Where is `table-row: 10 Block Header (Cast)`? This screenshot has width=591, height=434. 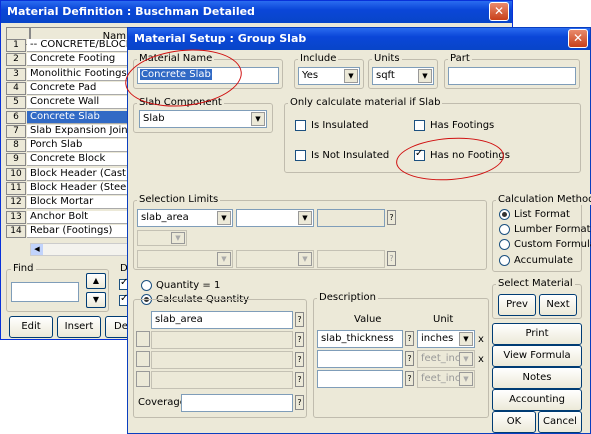
table-row: 10 Block Header (Cast) is located at coordinates (67, 174).